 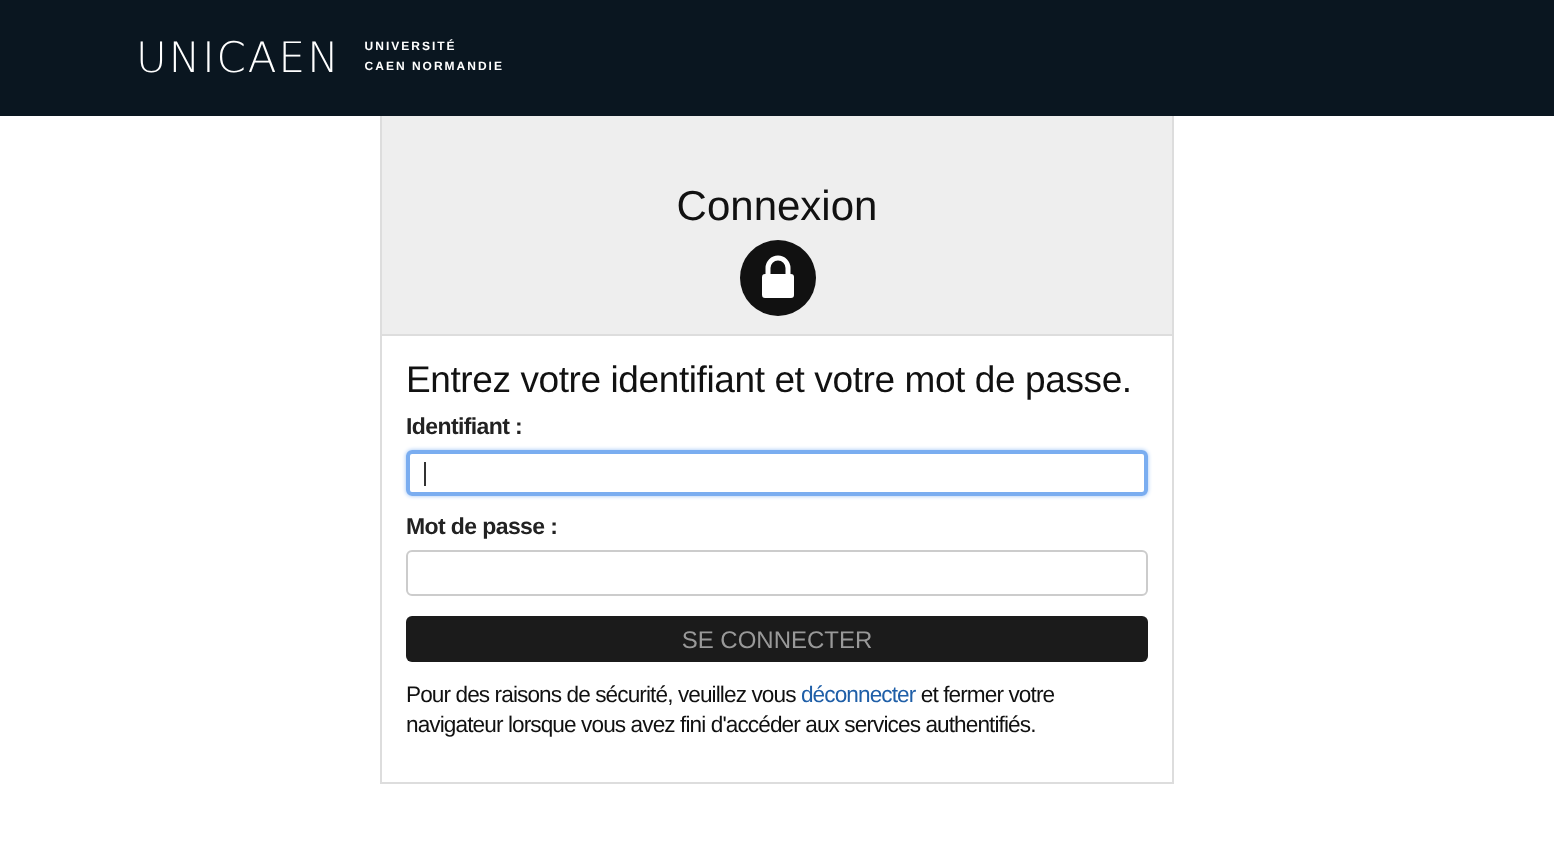 What do you see at coordinates (777, 208) in the screenshot?
I see `login-title: Connexion` at bounding box center [777, 208].